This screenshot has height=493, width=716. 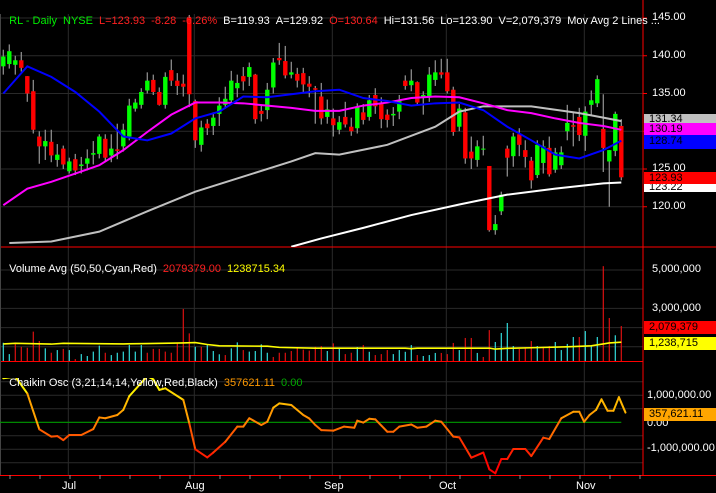 I want to click on volume-tag: 2,079,379, so click(x=680, y=327).